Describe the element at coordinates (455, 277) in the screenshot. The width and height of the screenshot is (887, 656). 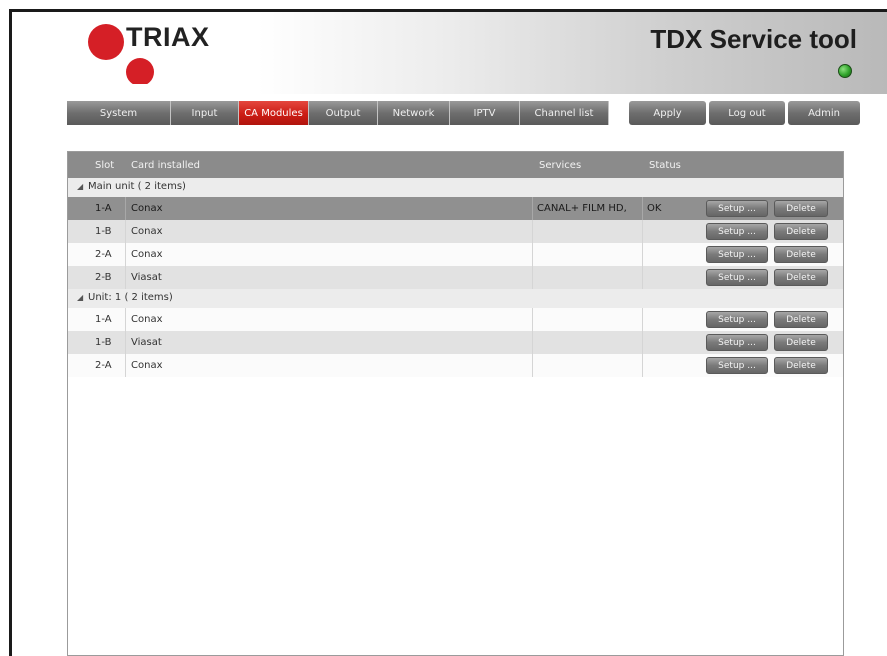
I see `table-row: 2-B Viasat Setup ... Delete` at that location.